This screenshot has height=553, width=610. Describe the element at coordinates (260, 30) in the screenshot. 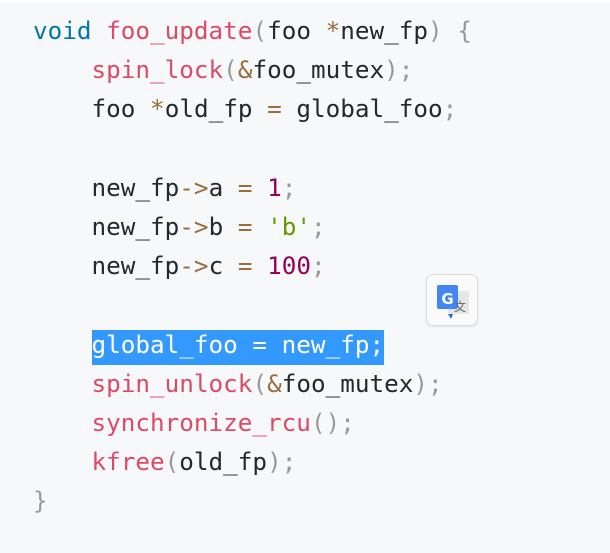

I see `open-paren: (` at that location.